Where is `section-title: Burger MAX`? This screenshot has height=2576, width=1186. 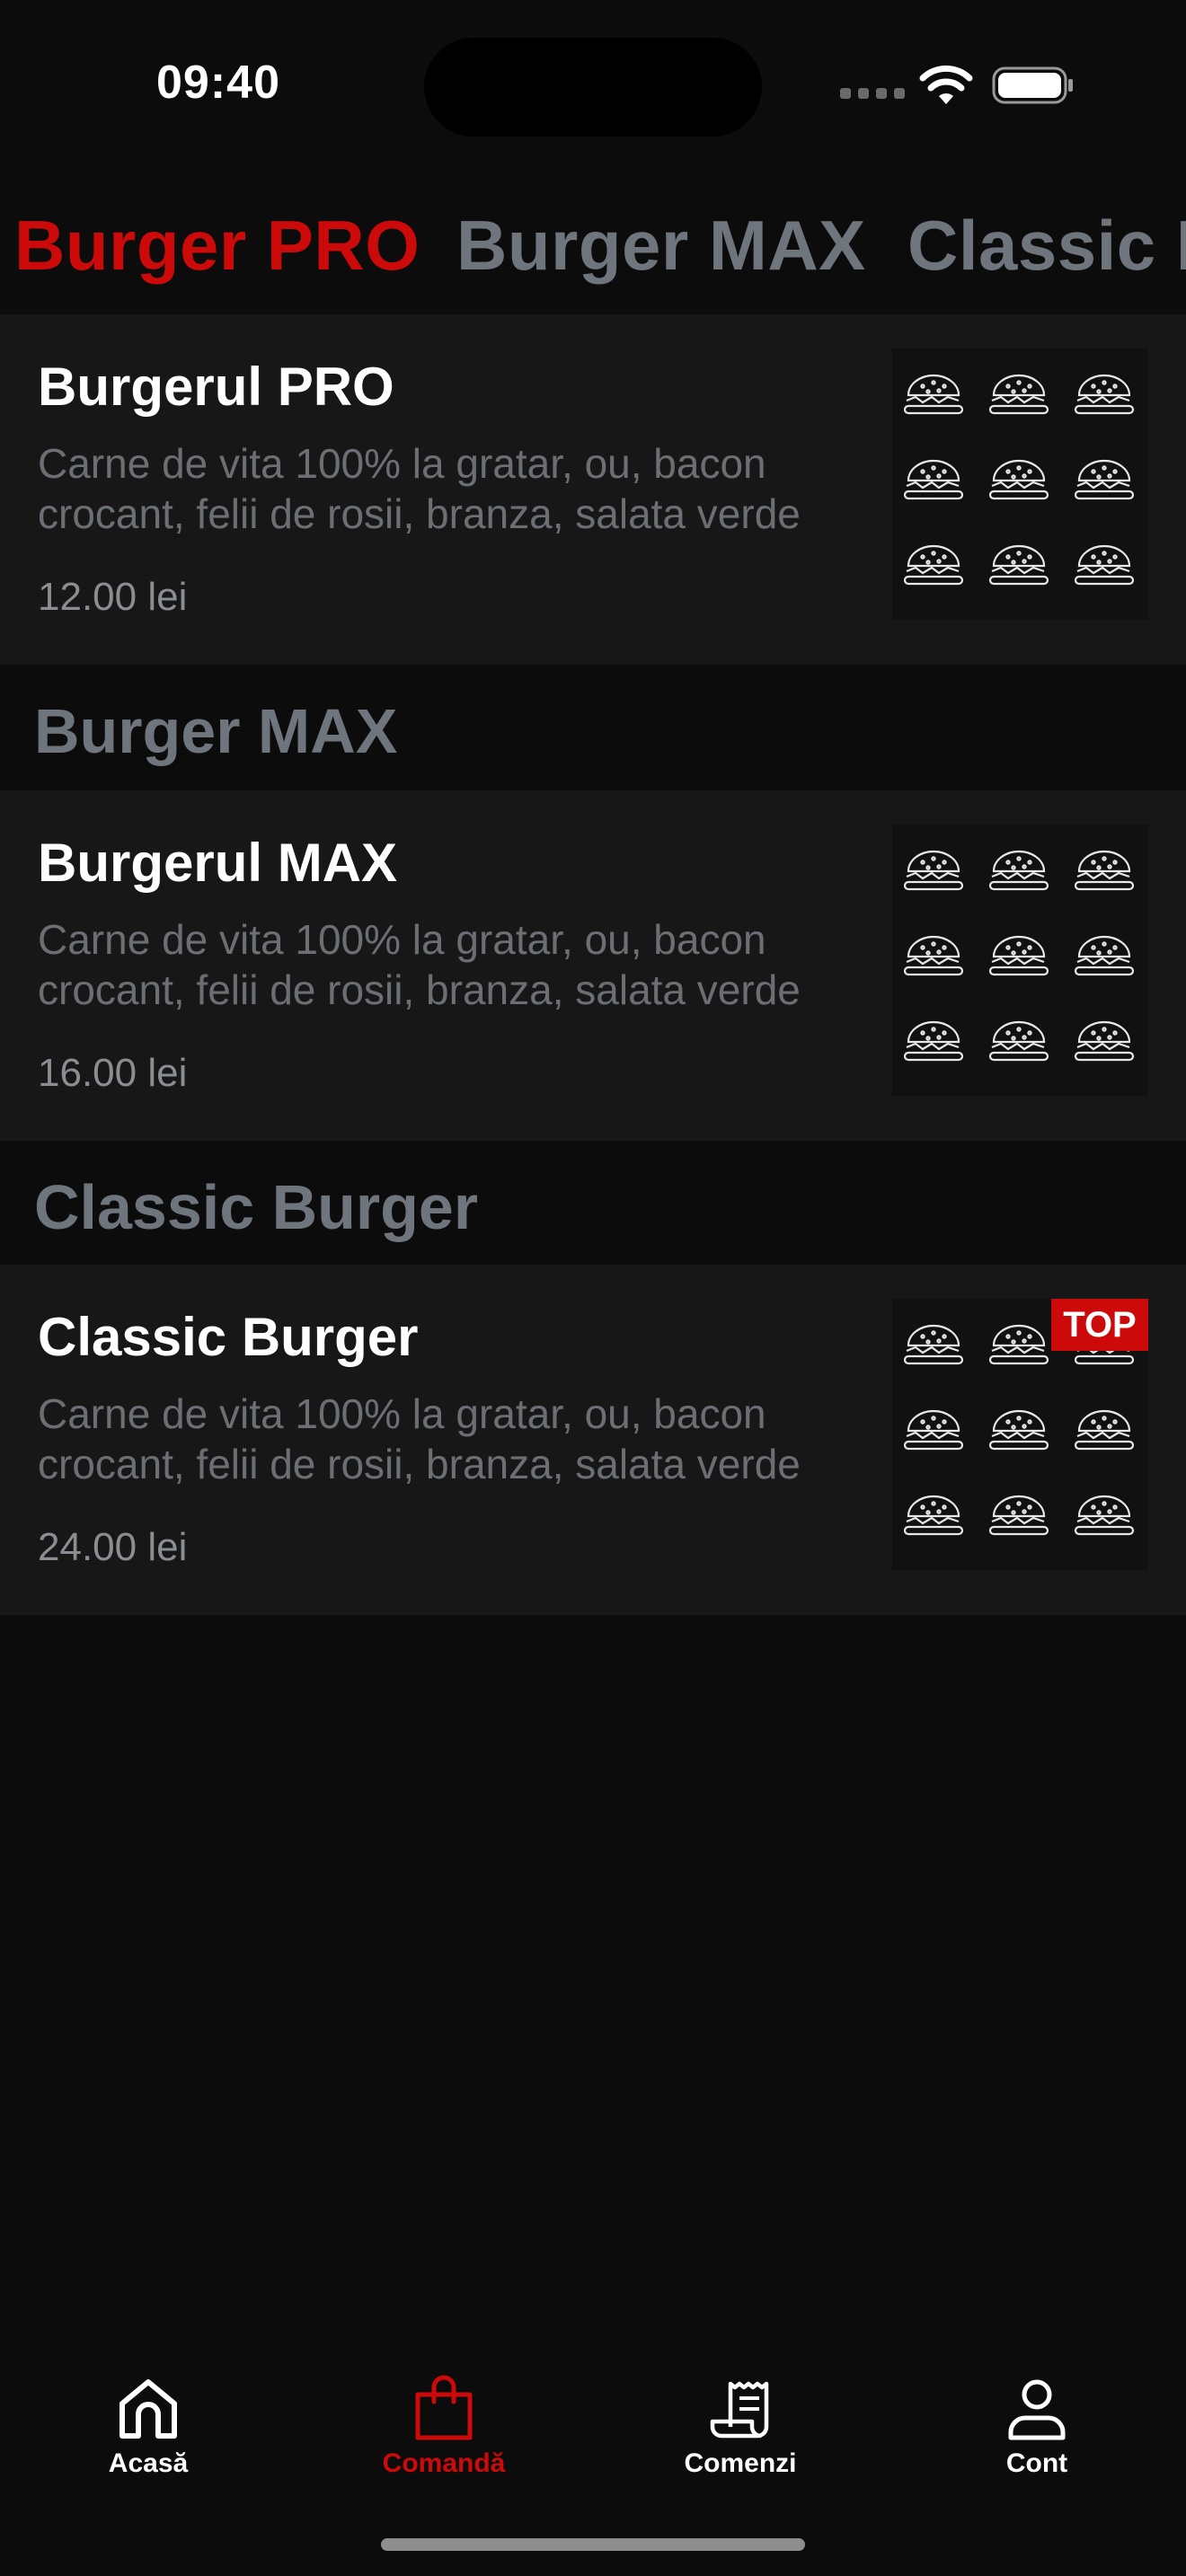
section-title: Burger MAX is located at coordinates (216, 731).